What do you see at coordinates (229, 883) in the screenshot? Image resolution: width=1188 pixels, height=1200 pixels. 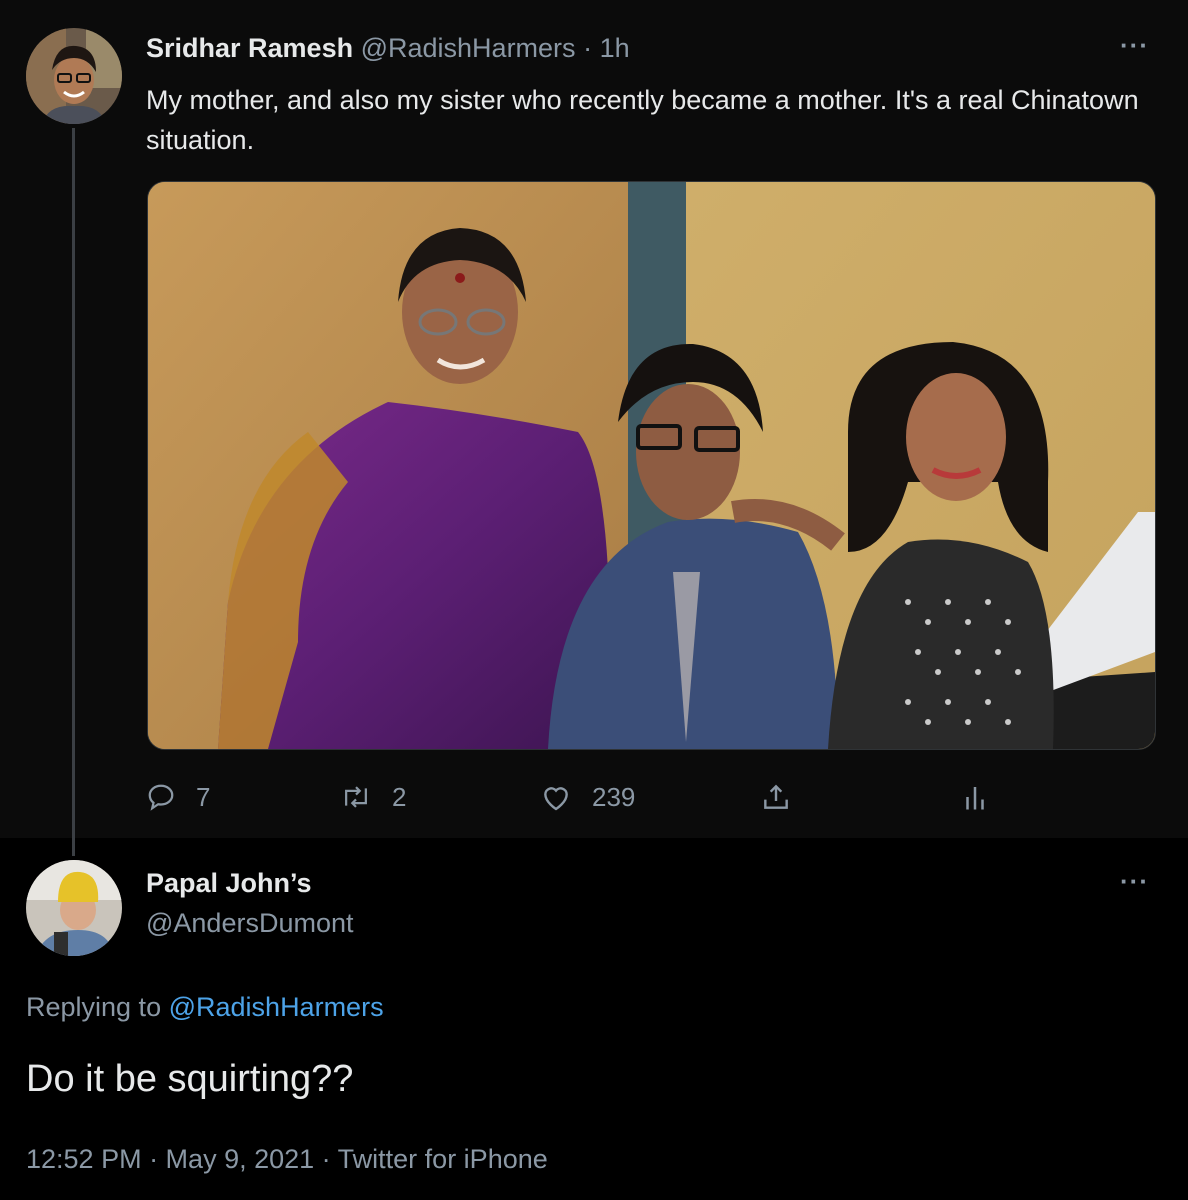 I see `reply-author-name: Papal John’s` at bounding box center [229, 883].